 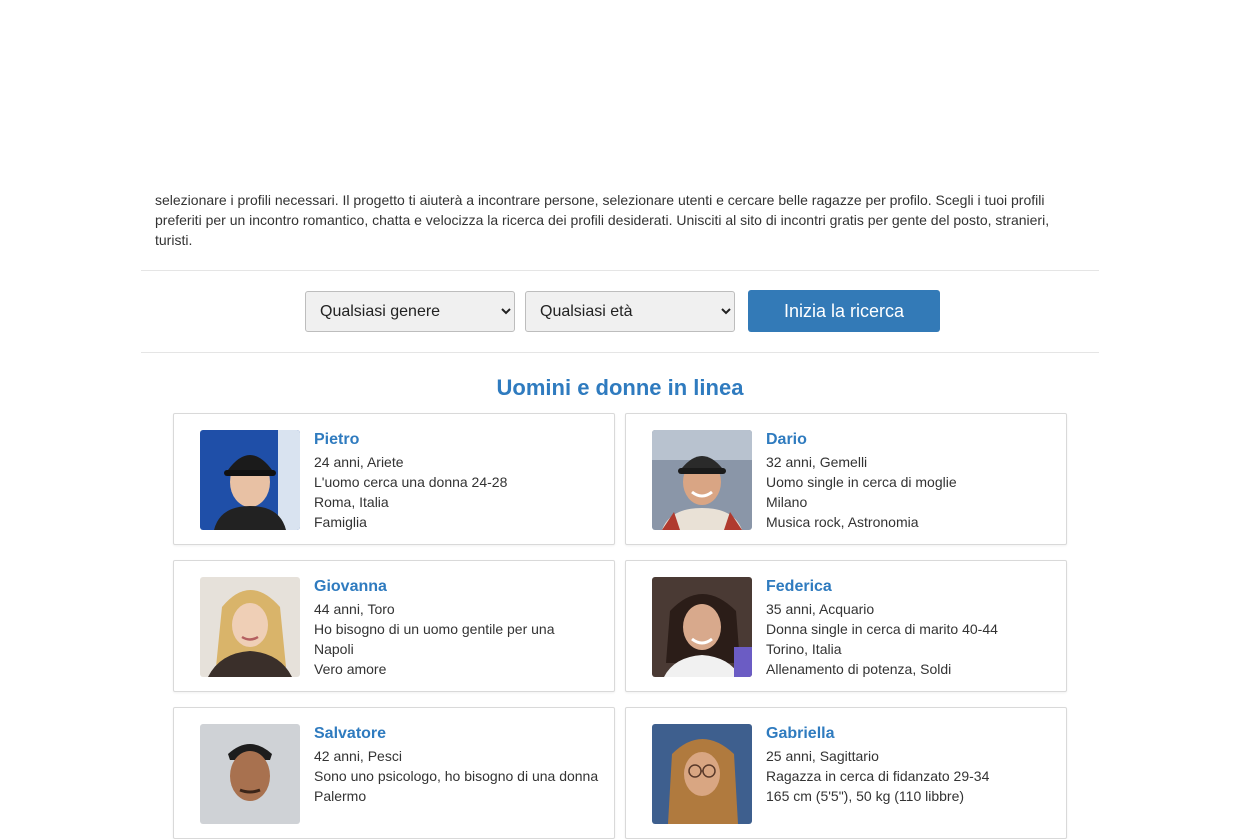 What do you see at coordinates (358, 756) in the screenshot?
I see `profile-age: 42 anni, Pesci` at bounding box center [358, 756].